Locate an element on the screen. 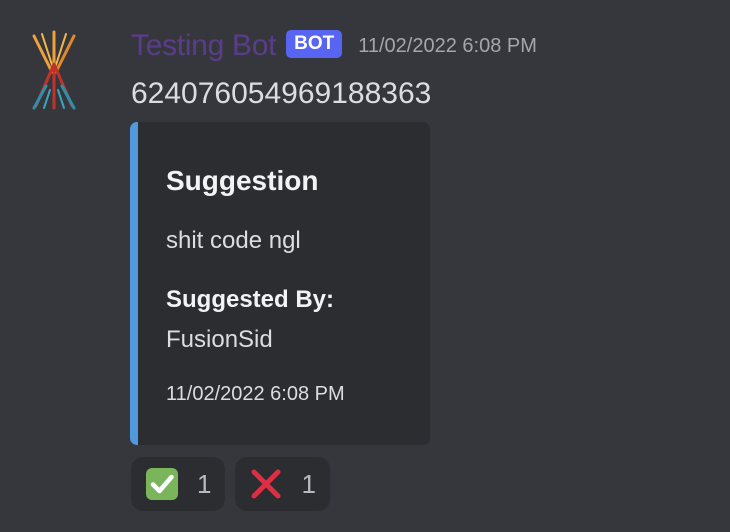 This screenshot has width=730, height=532. embed-description: shit code ngl is located at coordinates (233, 240).